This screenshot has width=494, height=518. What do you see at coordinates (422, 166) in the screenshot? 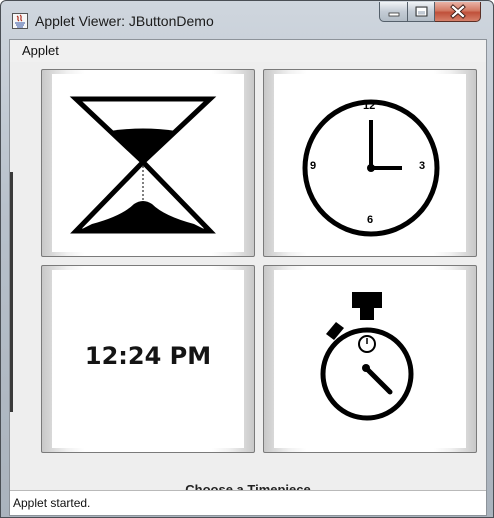
I see `clock-numeral-3: 3` at bounding box center [422, 166].